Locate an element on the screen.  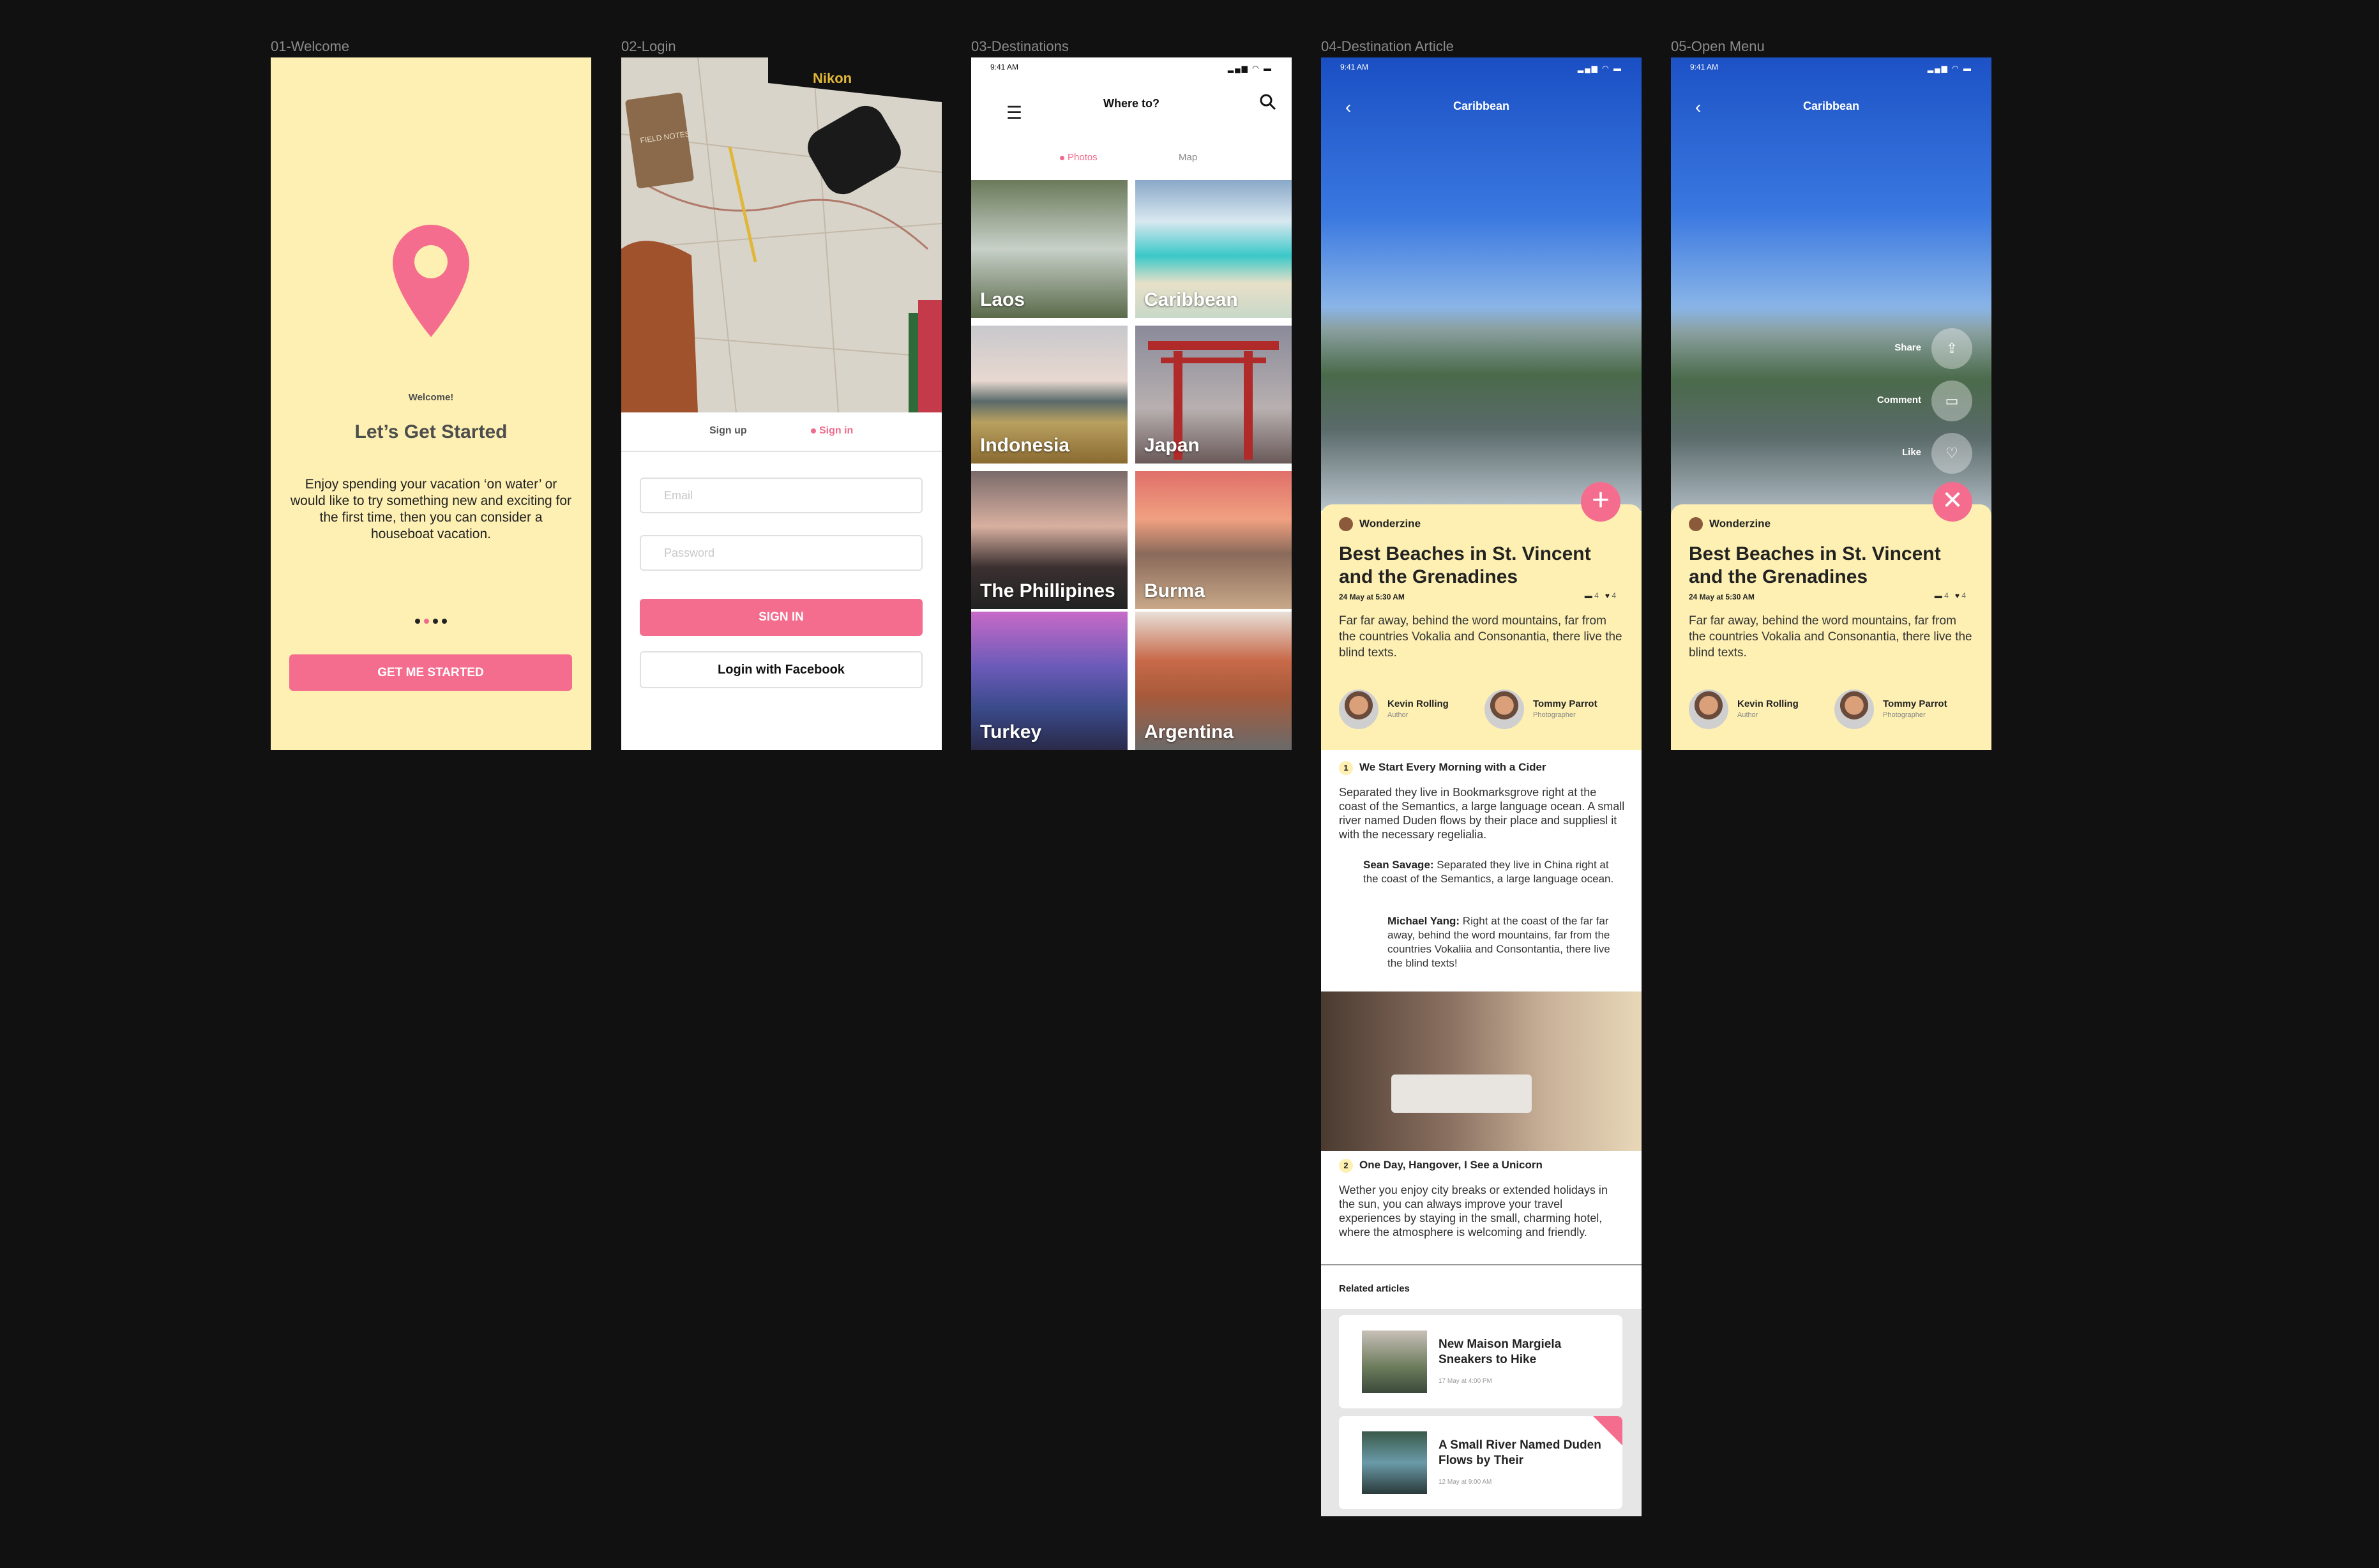
author-role: Author is located at coordinates (1398, 715).